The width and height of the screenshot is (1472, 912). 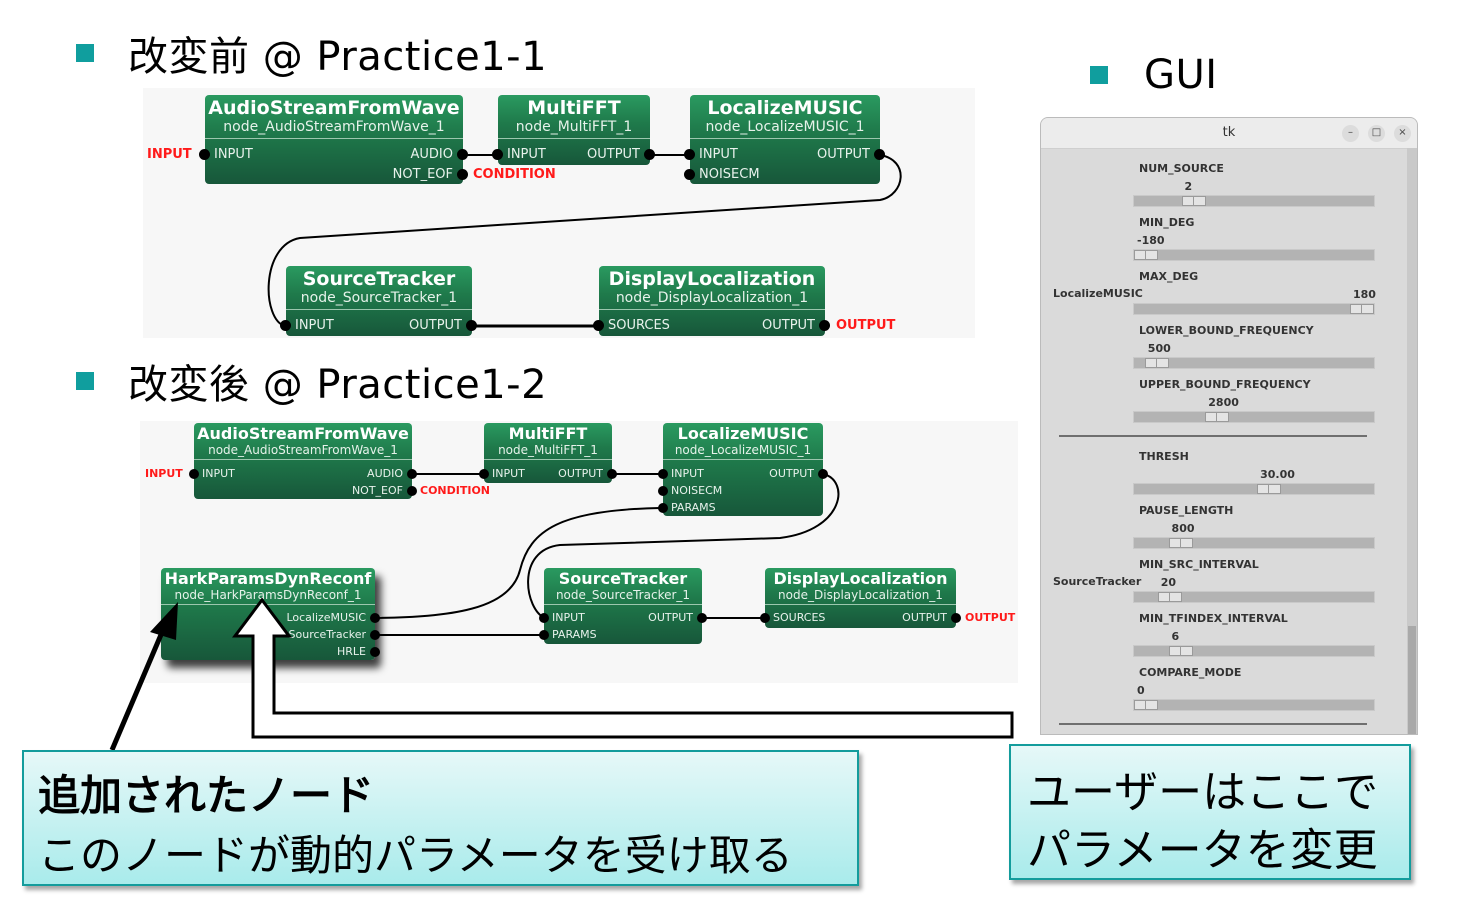 I want to click on window-titlebar: tk – □ ×, so click(x=1229, y=133).